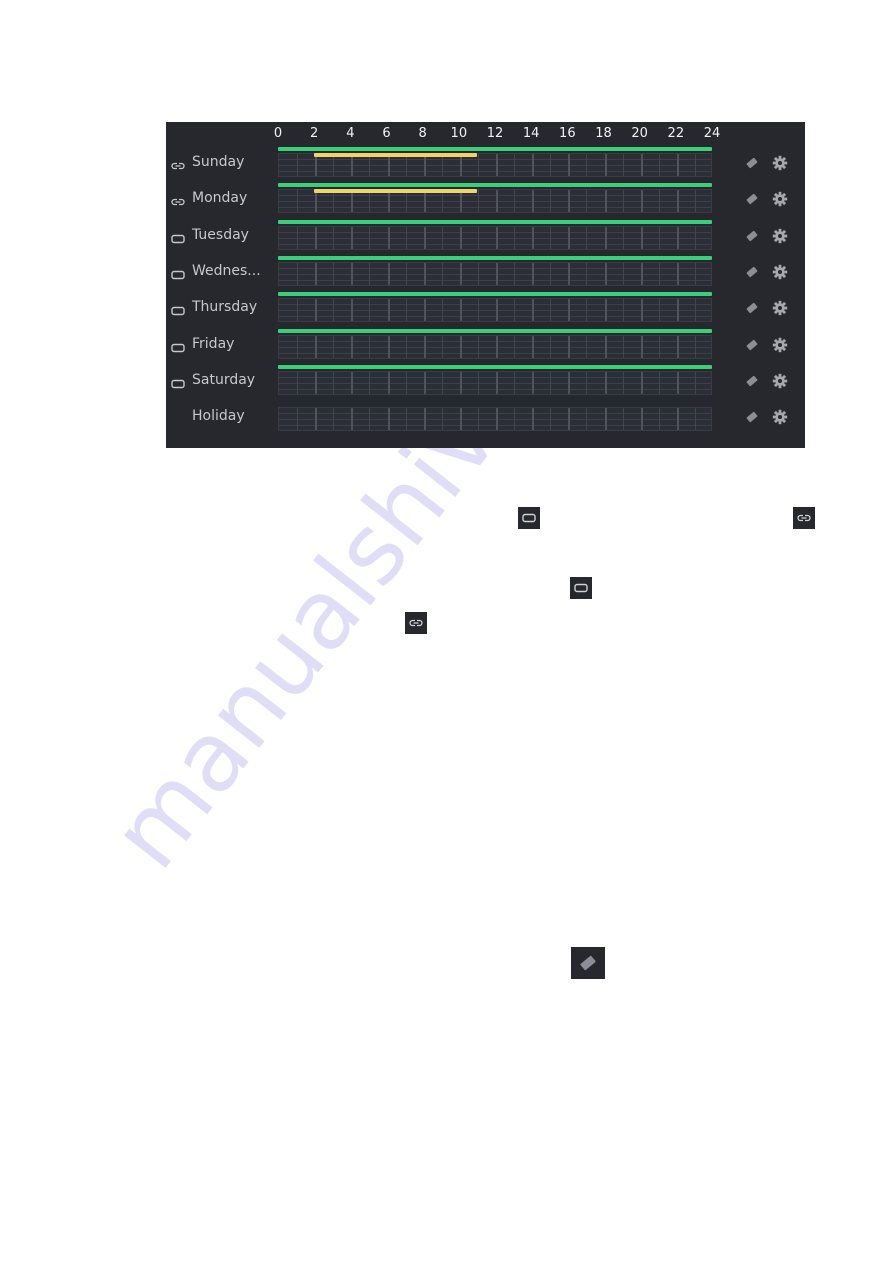 The height and width of the screenshot is (1263, 893). Describe the element at coordinates (495, 133) in the screenshot. I see `hour-label: 12` at that location.